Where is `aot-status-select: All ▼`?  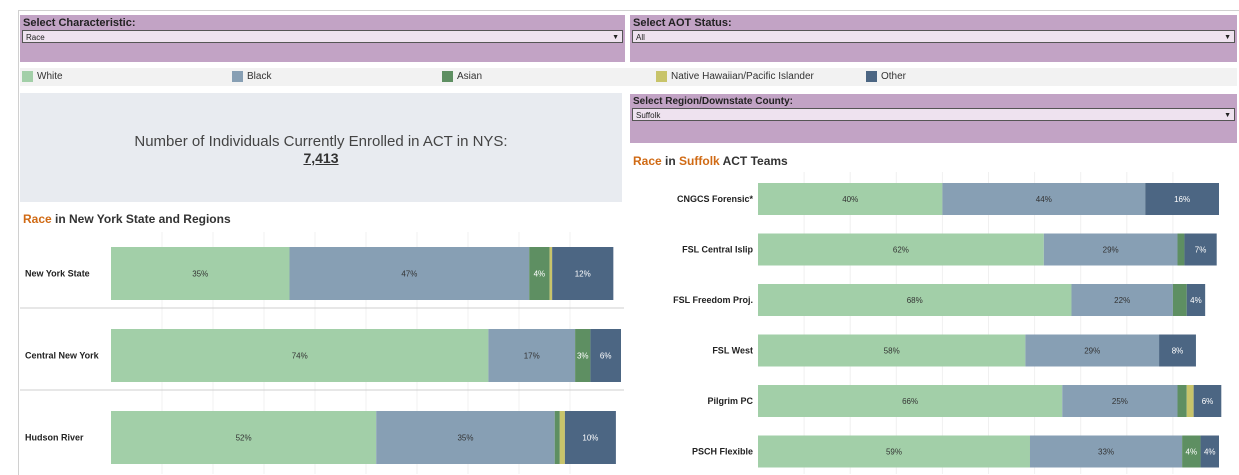
aot-status-select: All ▼ is located at coordinates (933, 36).